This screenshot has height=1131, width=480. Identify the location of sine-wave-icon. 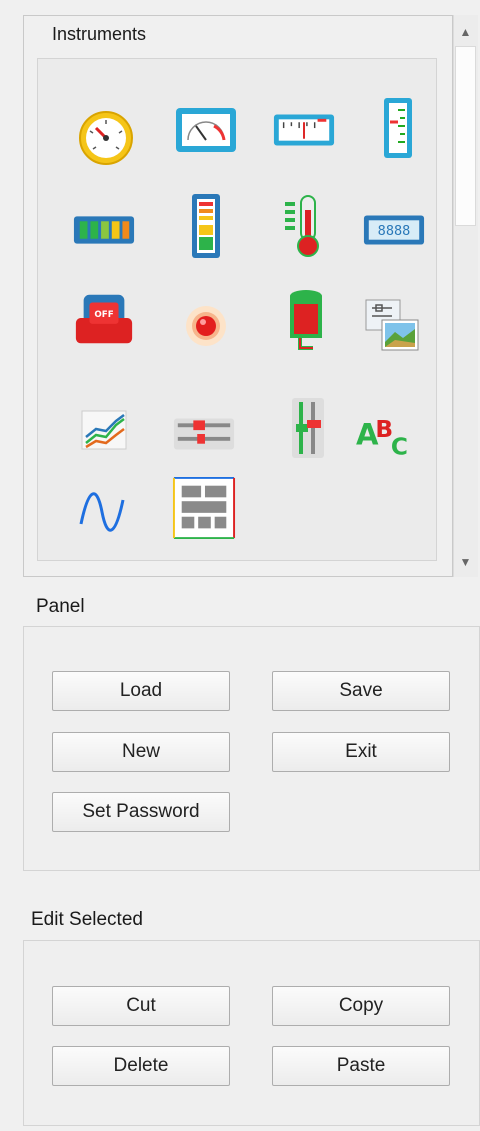
(102, 512).